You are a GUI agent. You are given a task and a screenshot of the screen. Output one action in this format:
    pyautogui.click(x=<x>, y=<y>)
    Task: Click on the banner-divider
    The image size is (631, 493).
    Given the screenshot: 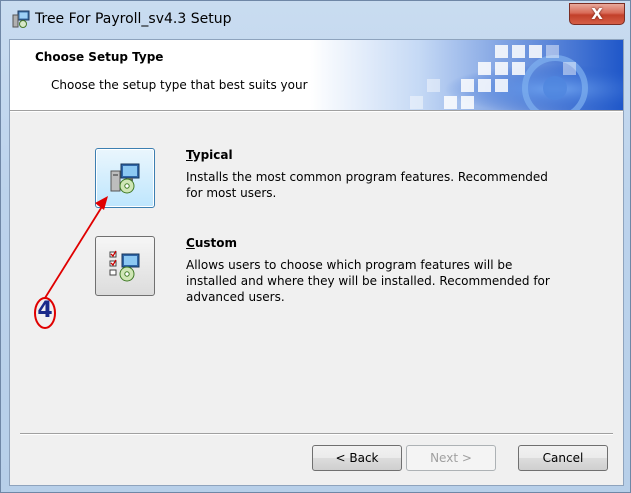 What is the action you would take?
    pyautogui.click(x=316, y=111)
    